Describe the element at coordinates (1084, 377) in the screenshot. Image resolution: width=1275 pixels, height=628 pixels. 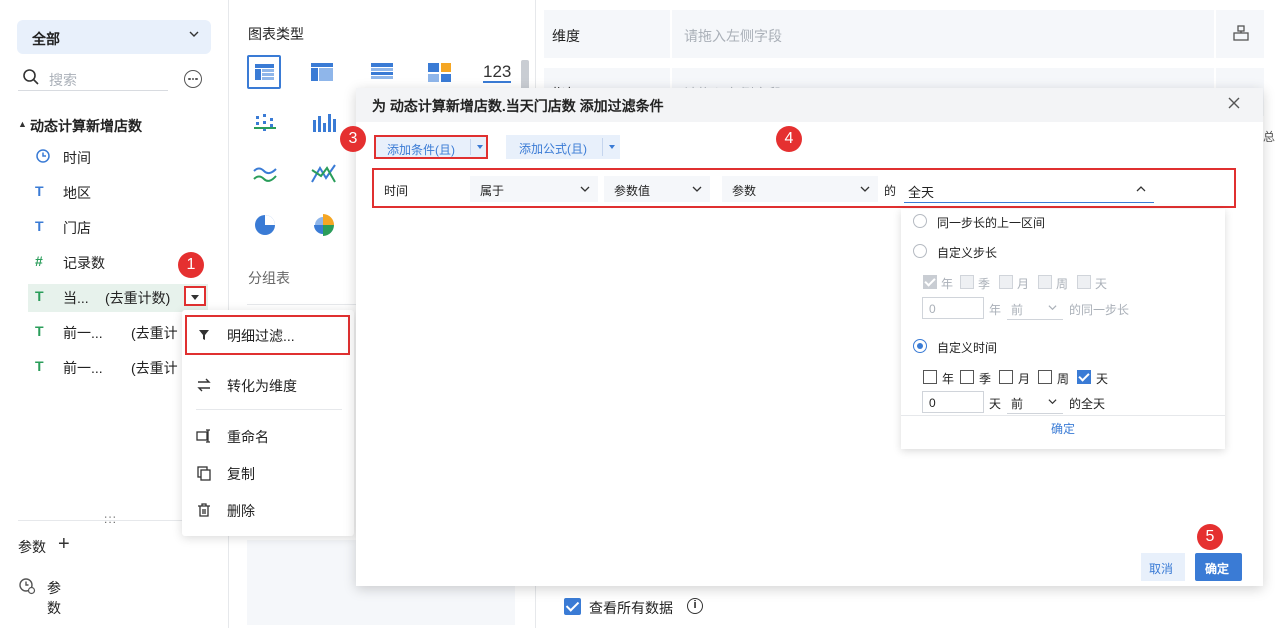
I see `time-unit-day-checkbox` at that location.